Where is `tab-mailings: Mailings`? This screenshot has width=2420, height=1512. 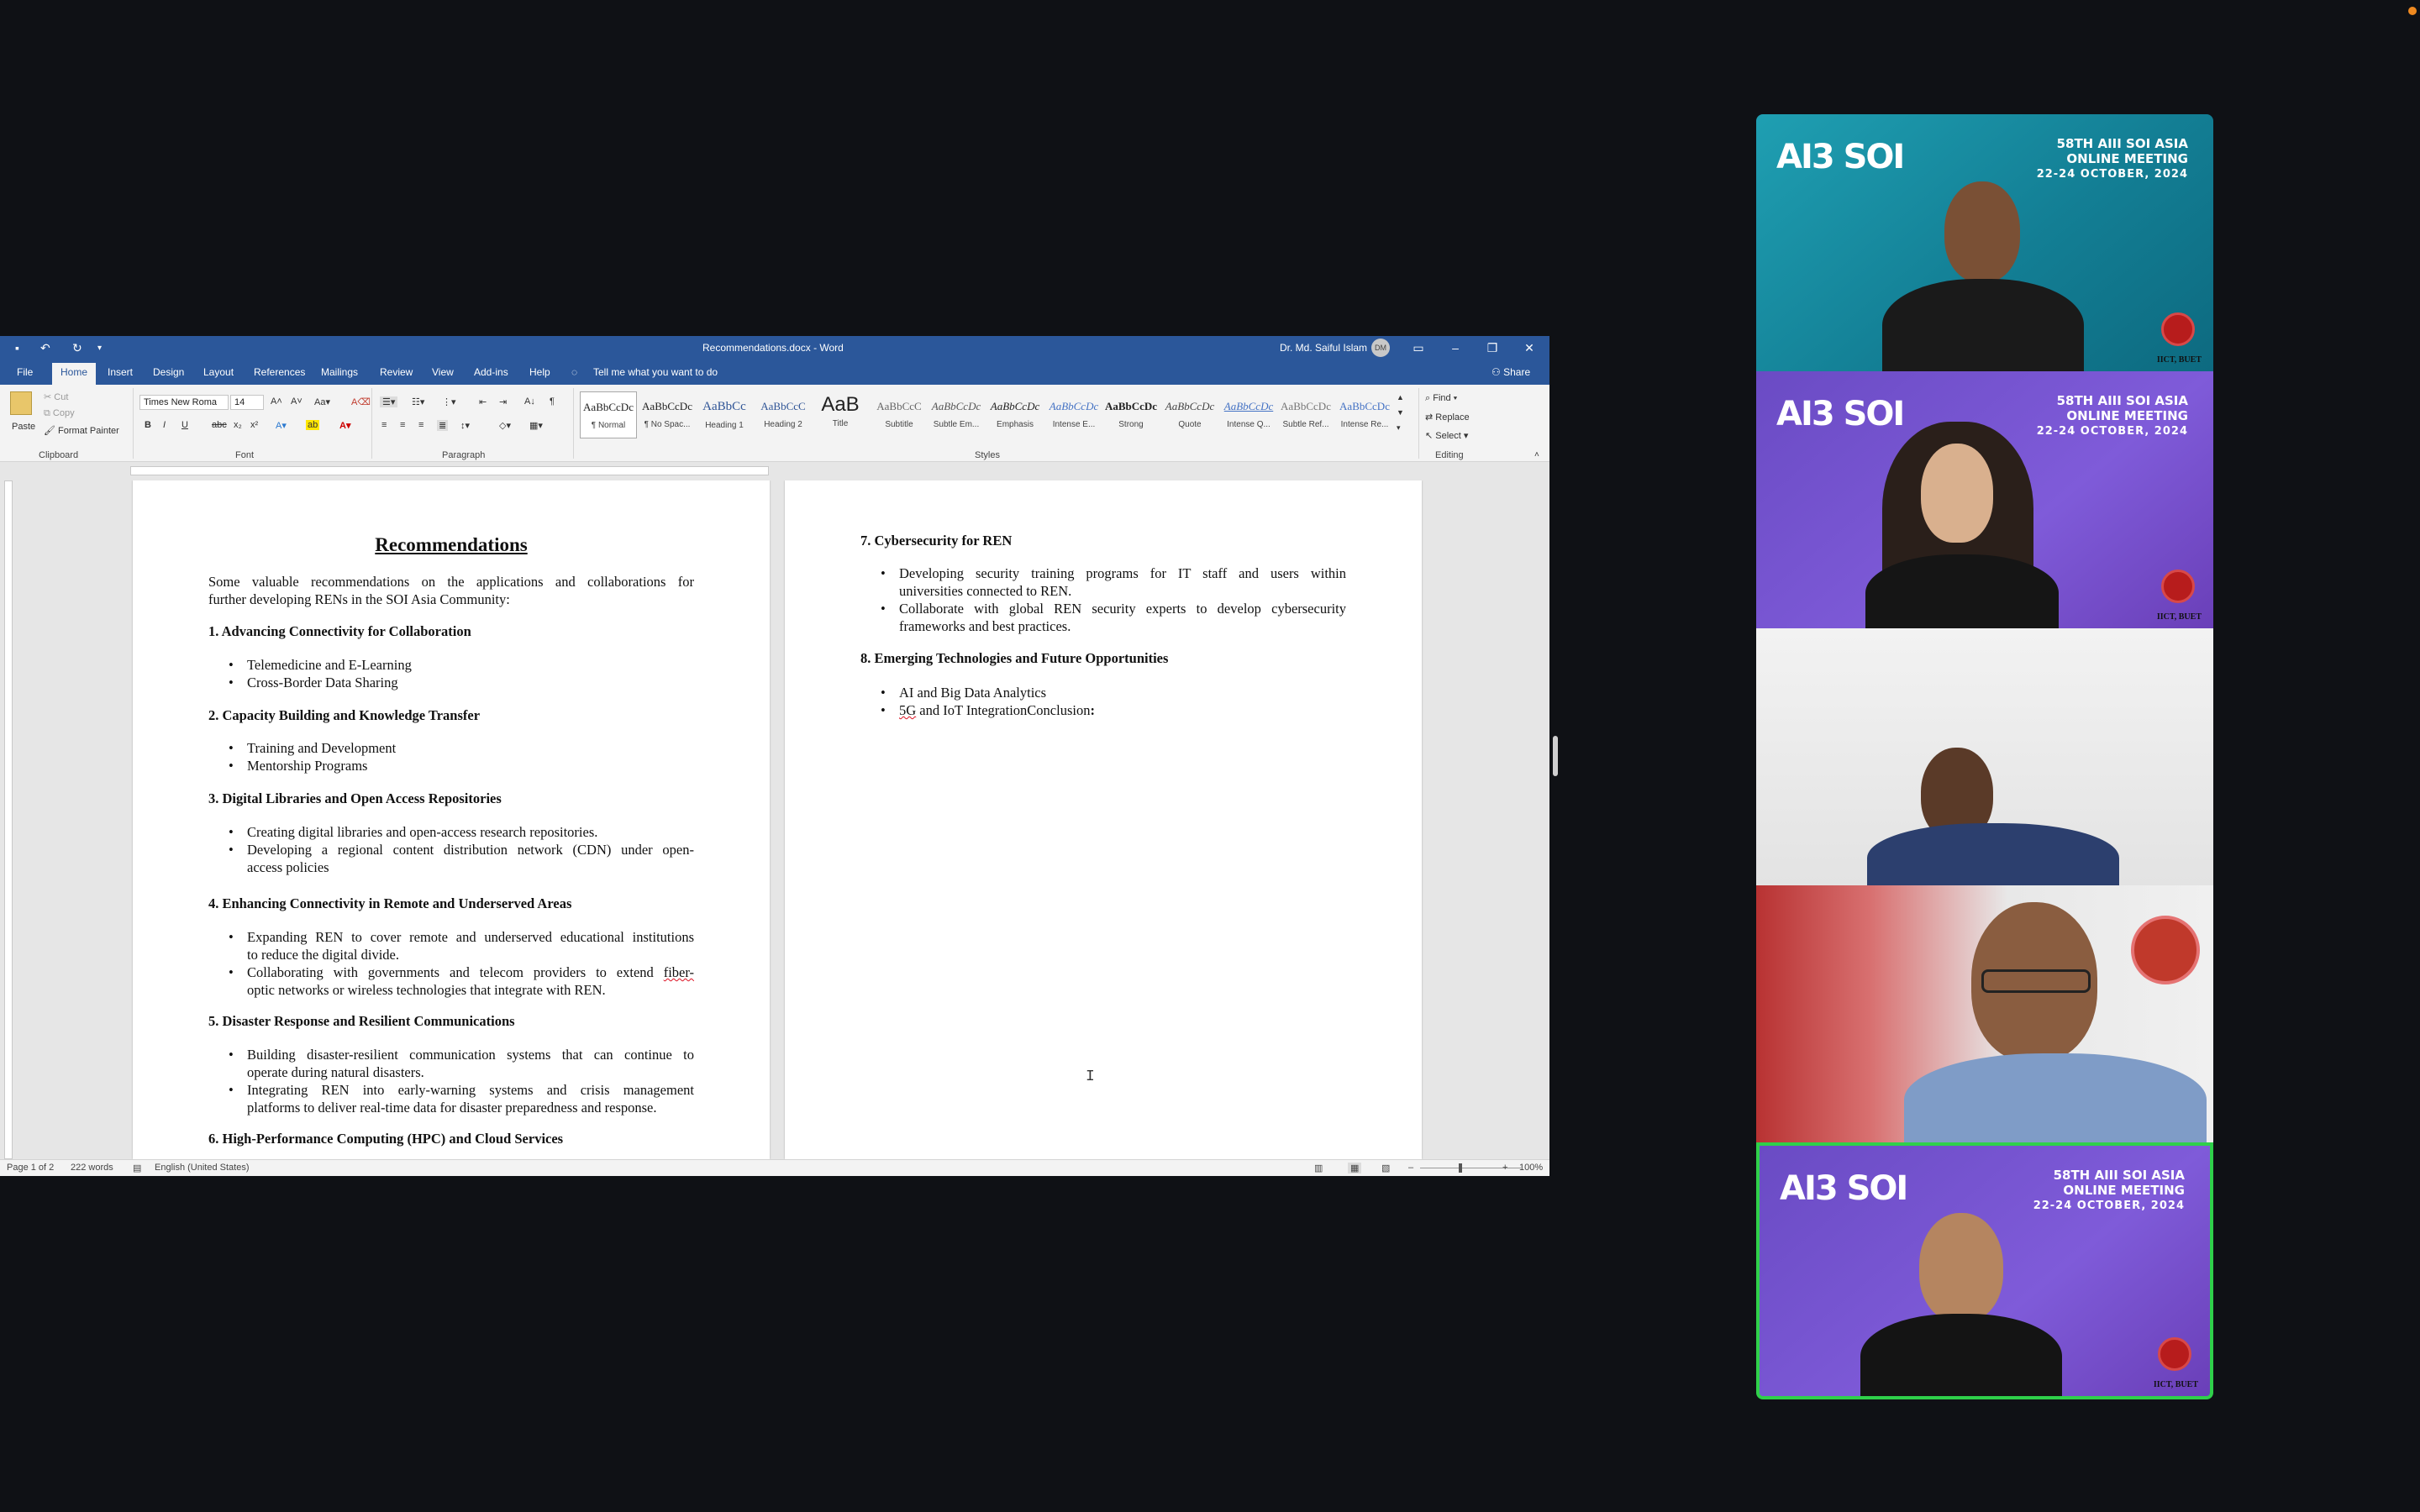
tab-mailings: Mailings is located at coordinates (339, 372).